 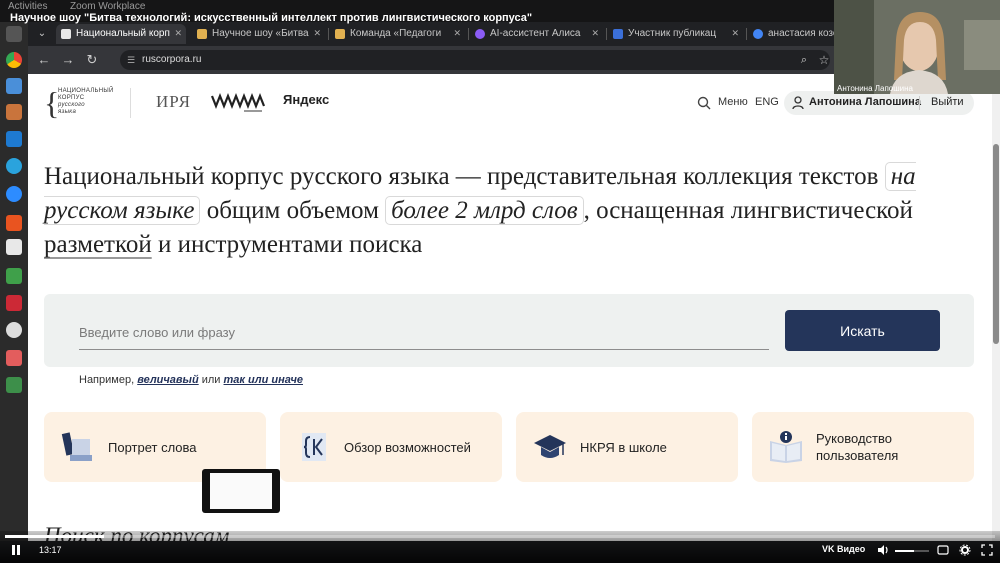 I want to click on user-icon, so click(x=798, y=103).